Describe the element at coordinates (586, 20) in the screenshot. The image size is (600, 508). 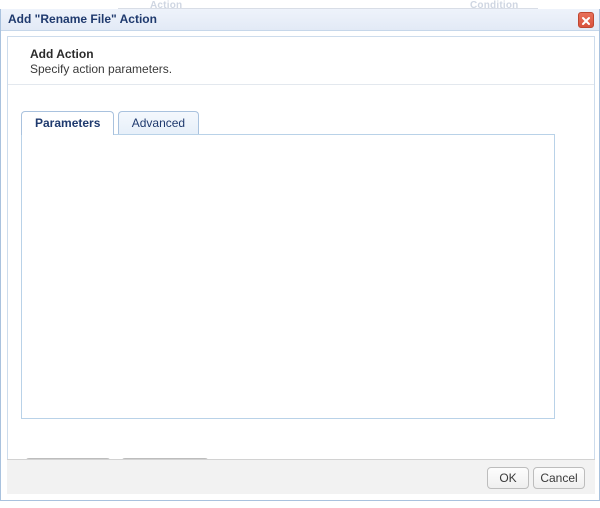
I see `close-icon` at that location.